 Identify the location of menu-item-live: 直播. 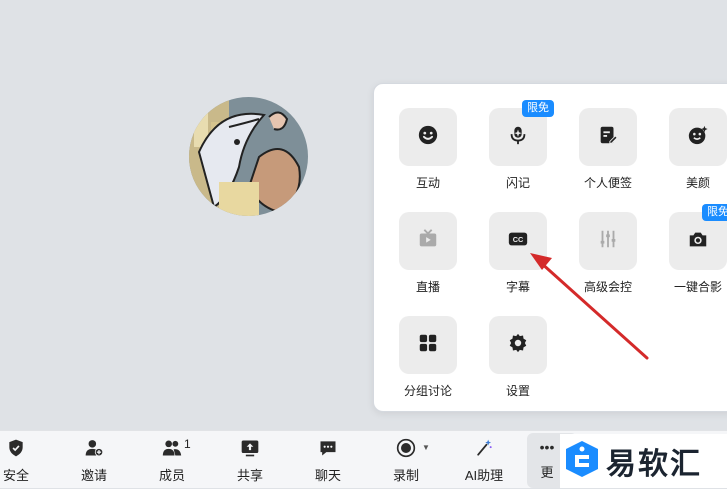
(428, 258).